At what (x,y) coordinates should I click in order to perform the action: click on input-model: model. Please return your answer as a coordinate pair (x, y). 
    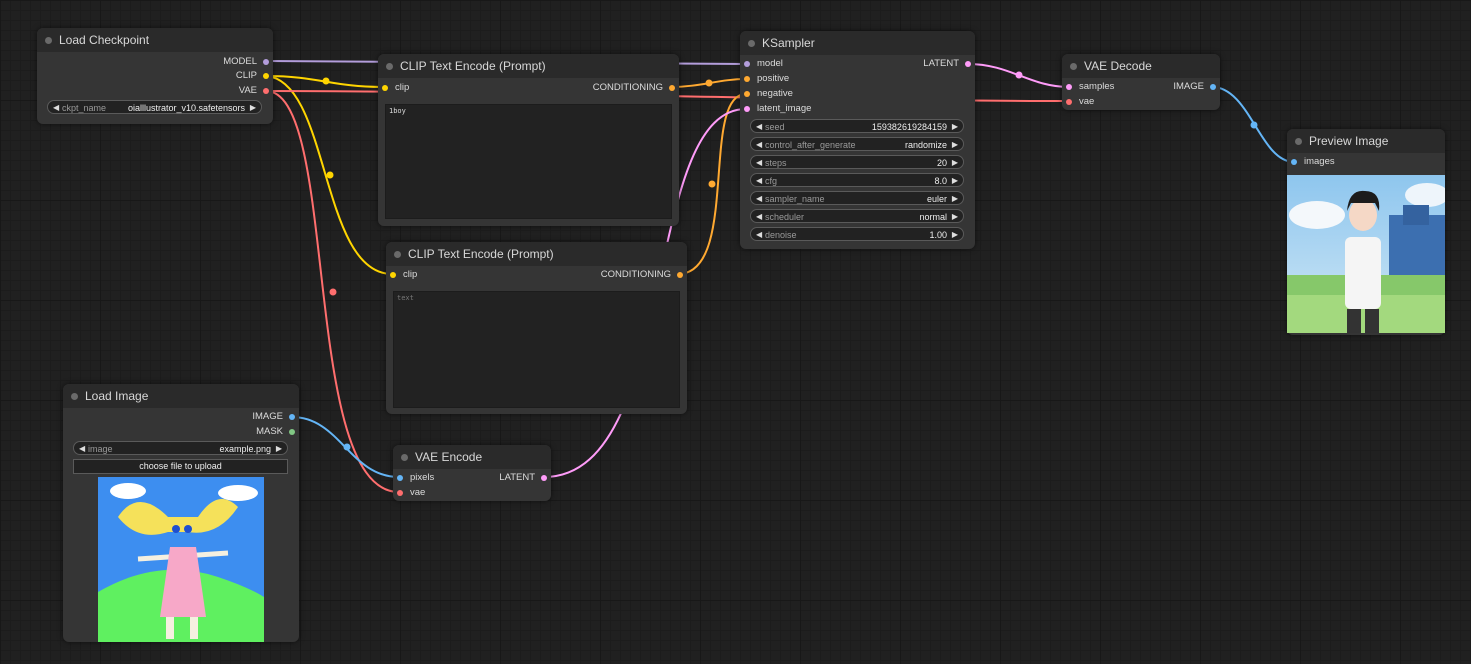
    Looking at the image, I should click on (763, 64).